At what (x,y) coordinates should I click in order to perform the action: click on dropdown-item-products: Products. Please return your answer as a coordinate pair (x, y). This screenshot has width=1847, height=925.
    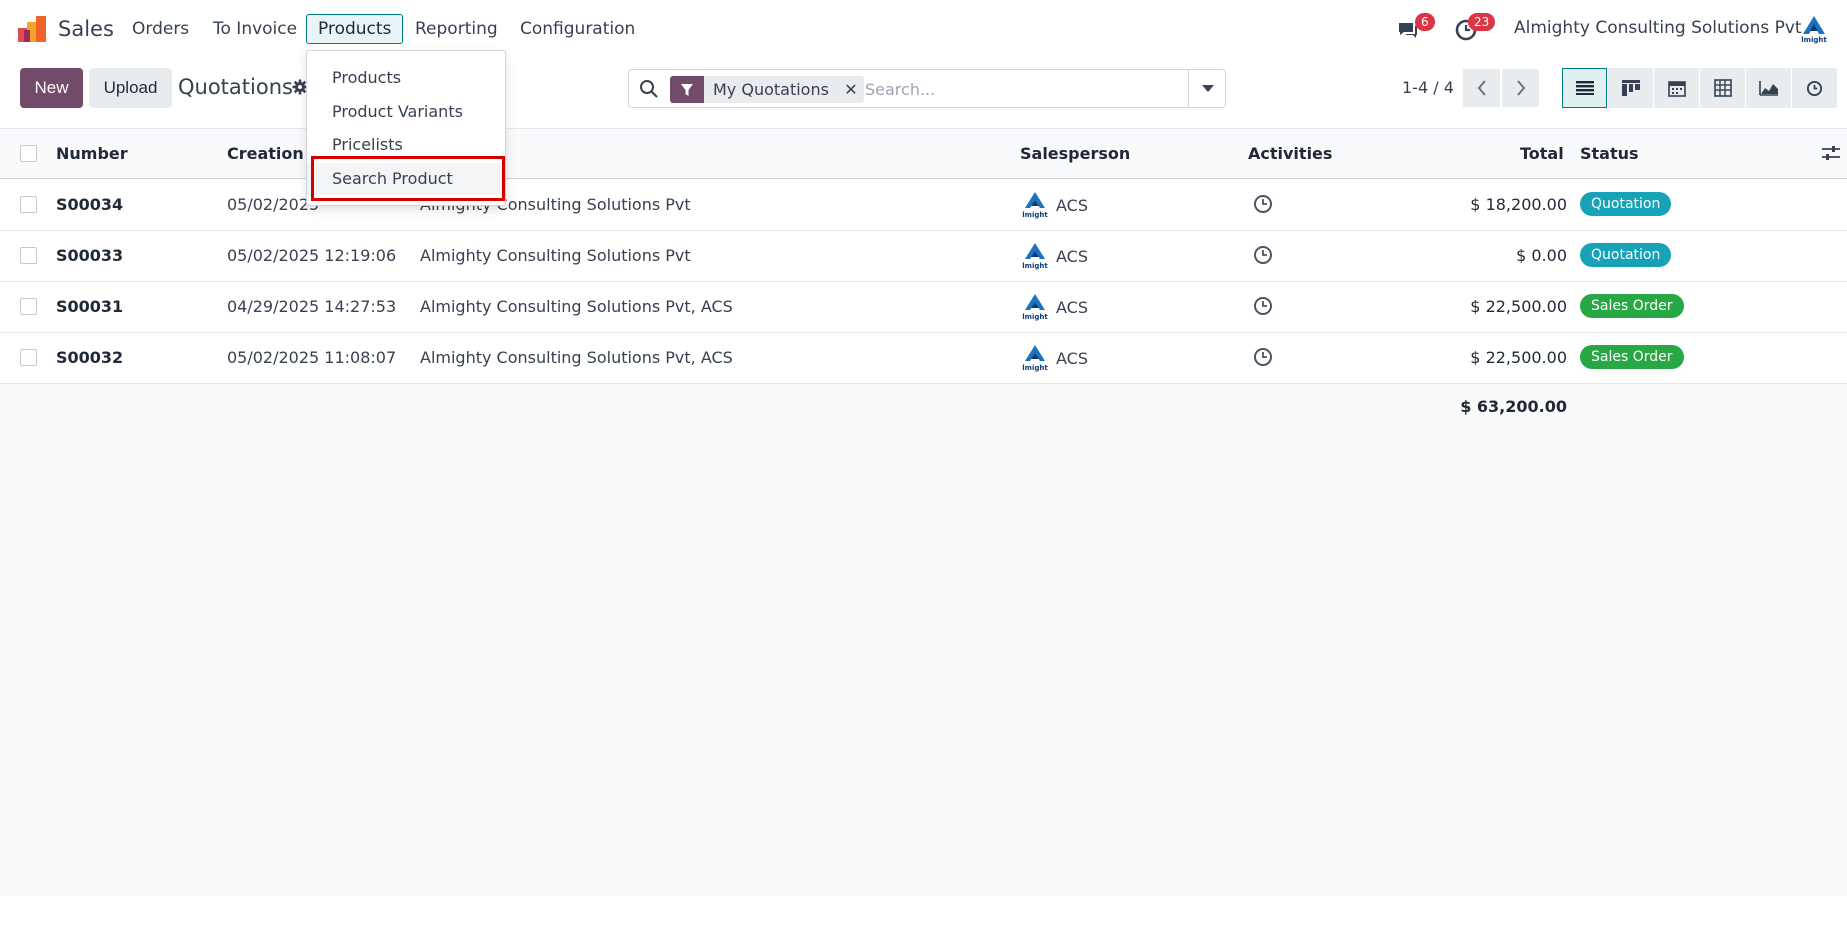
    Looking at the image, I should click on (406, 78).